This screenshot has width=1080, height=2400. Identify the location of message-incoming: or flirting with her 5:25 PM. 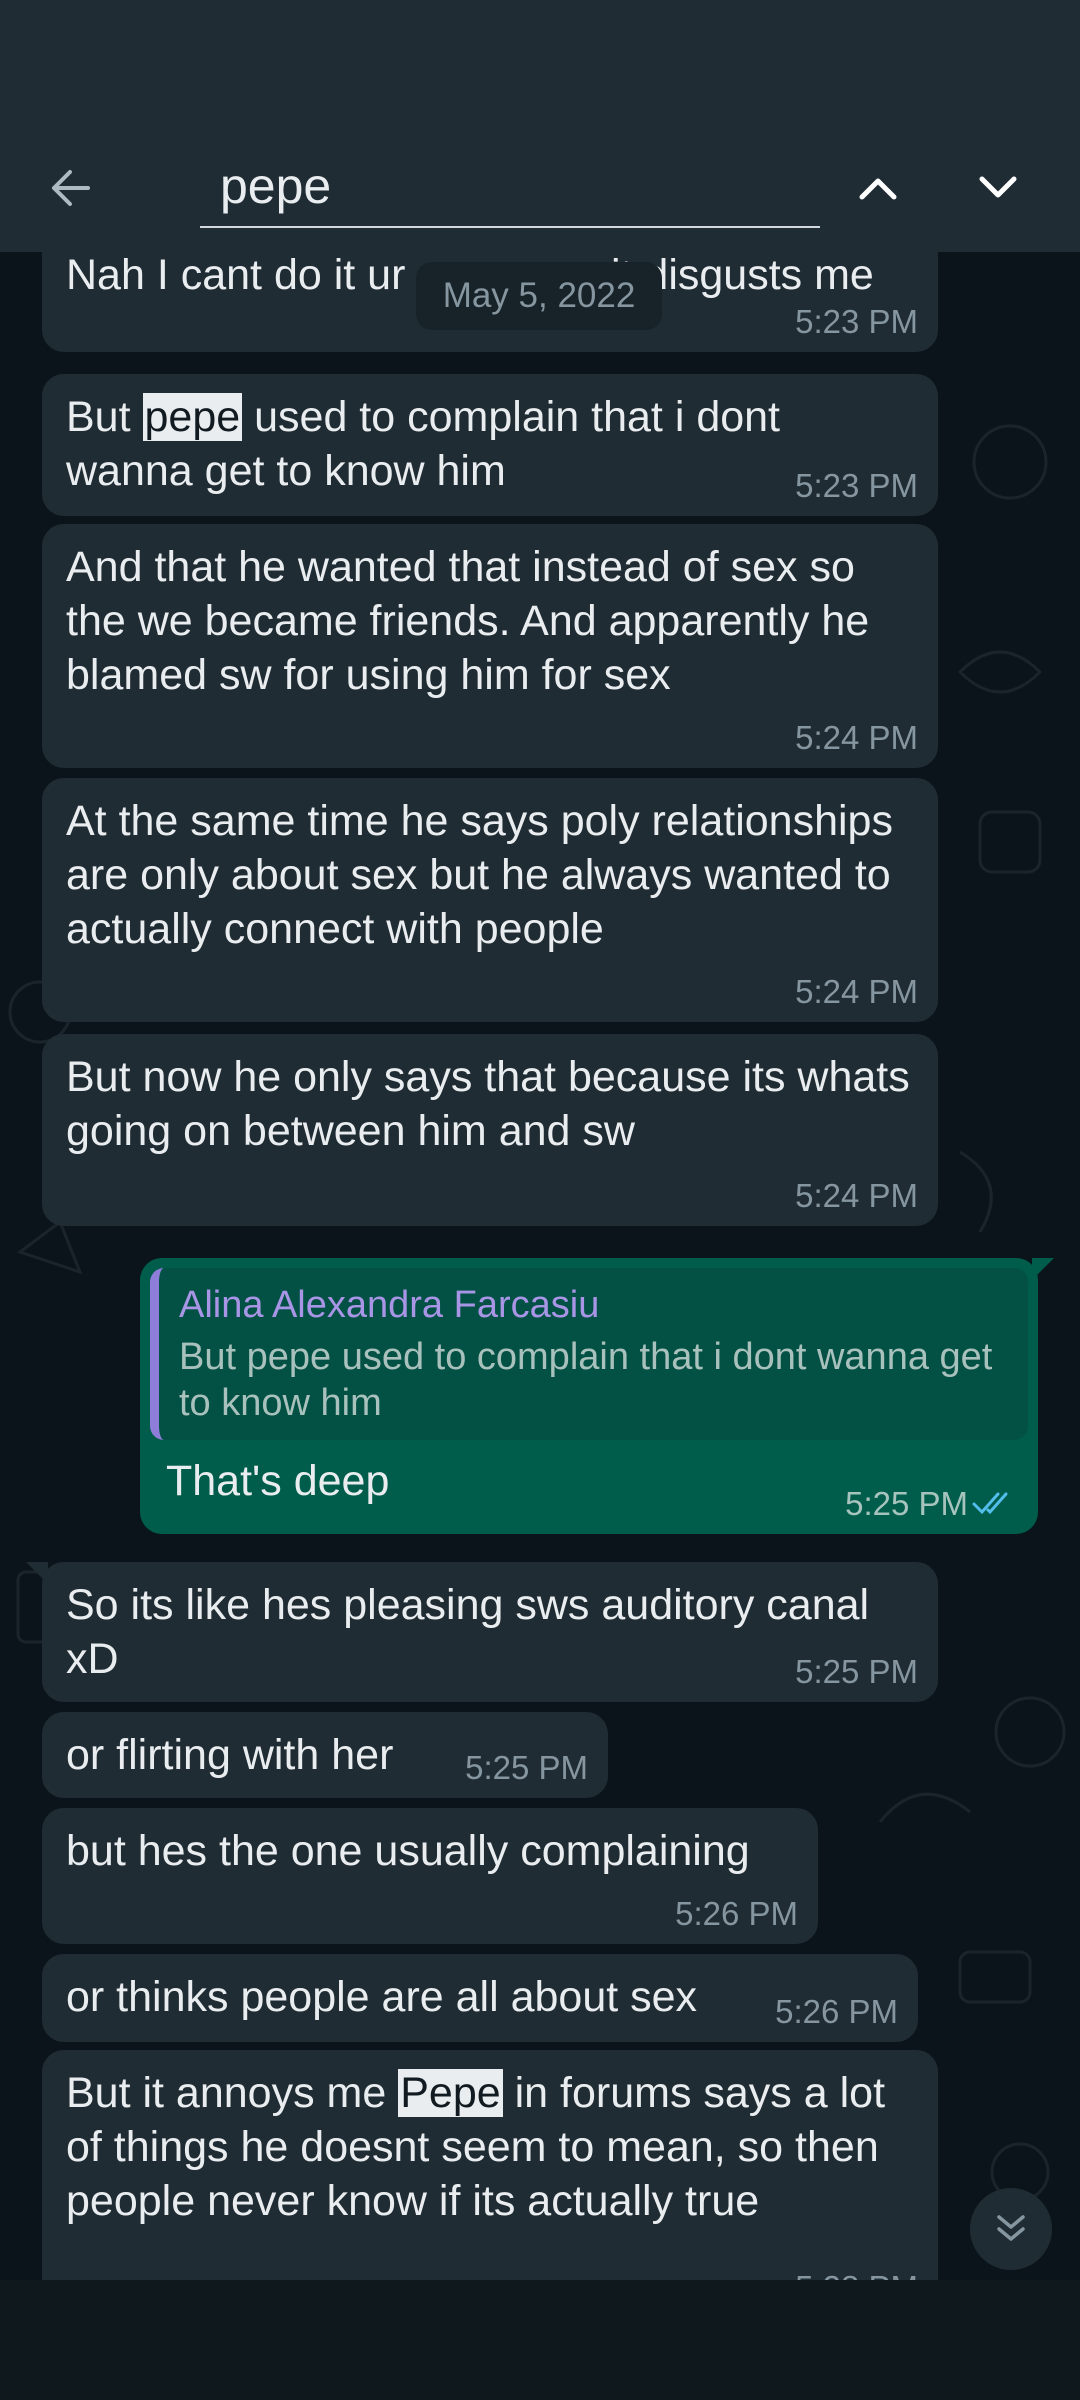
(325, 1755).